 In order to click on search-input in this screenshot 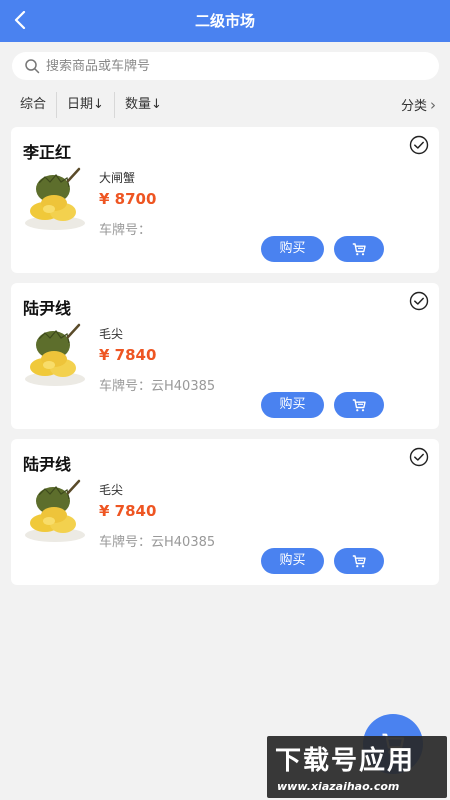, I will do `click(226, 66)`.